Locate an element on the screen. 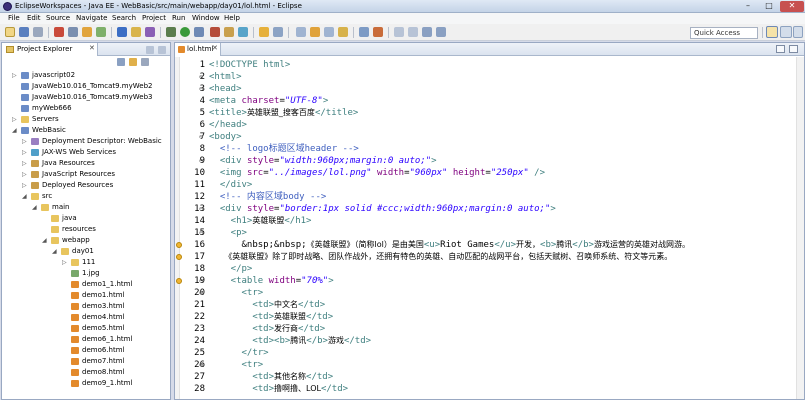 The height and width of the screenshot is (400, 805). tree-item: demo1.html is located at coordinates (86, 295).